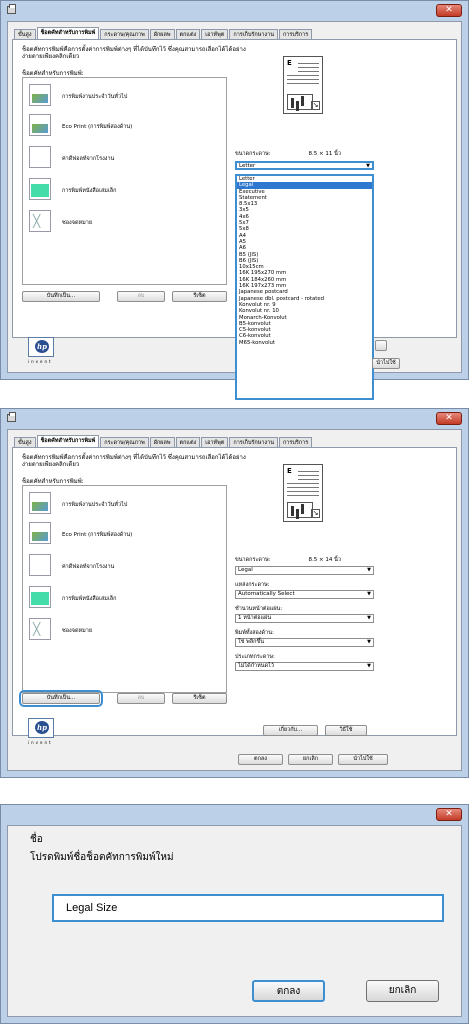 Image resolution: width=469 pixels, height=1024 pixels. What do you see at coordinates (248, 908) in the screenshot?
I see `shortcut-name-input: Legal Size` at bounding box center [248, 908].